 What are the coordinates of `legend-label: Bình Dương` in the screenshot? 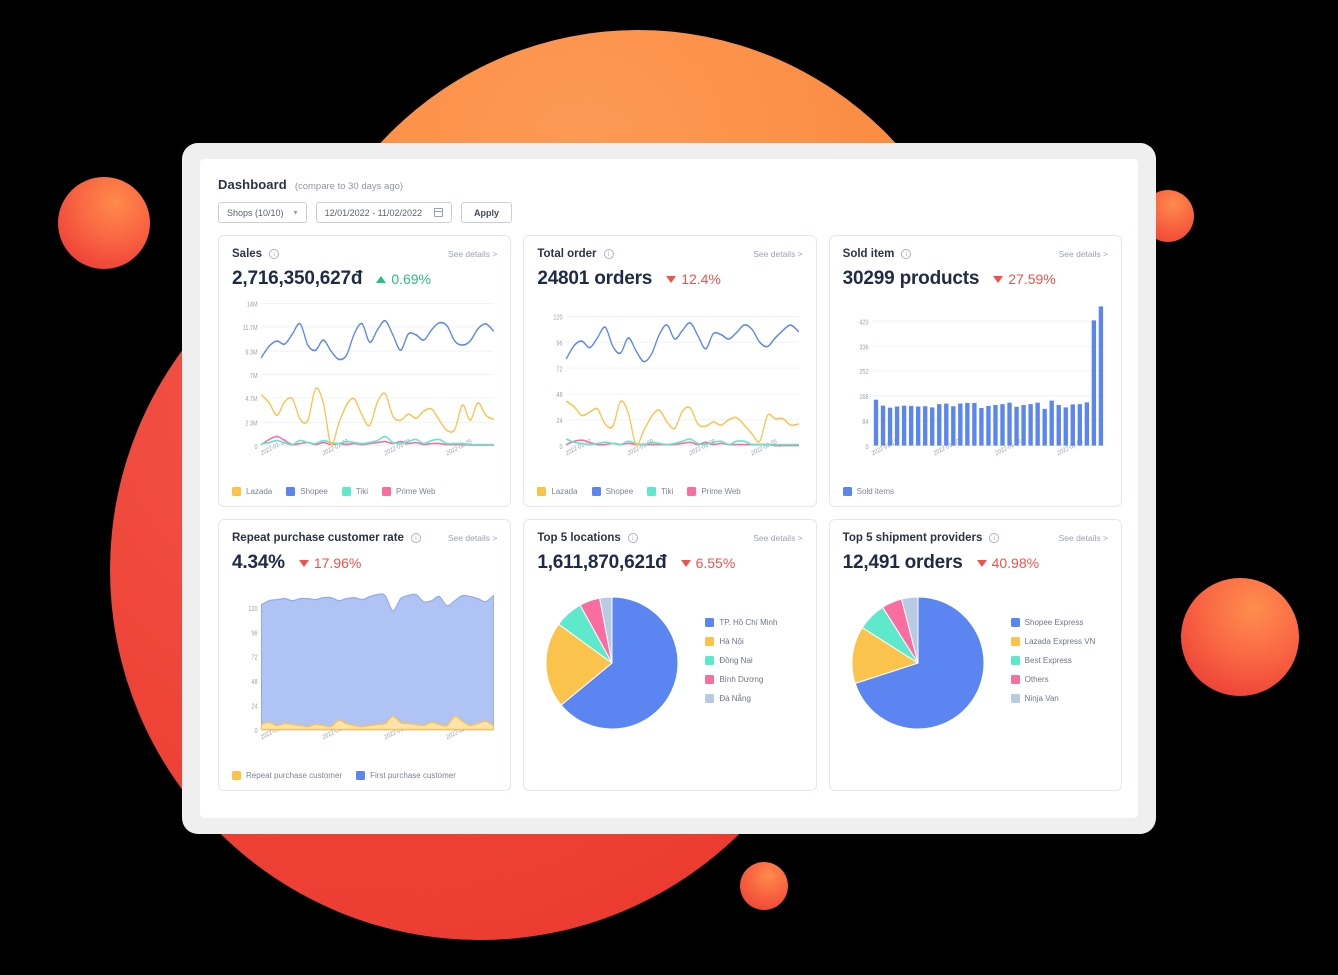 It's located at (741, 679).